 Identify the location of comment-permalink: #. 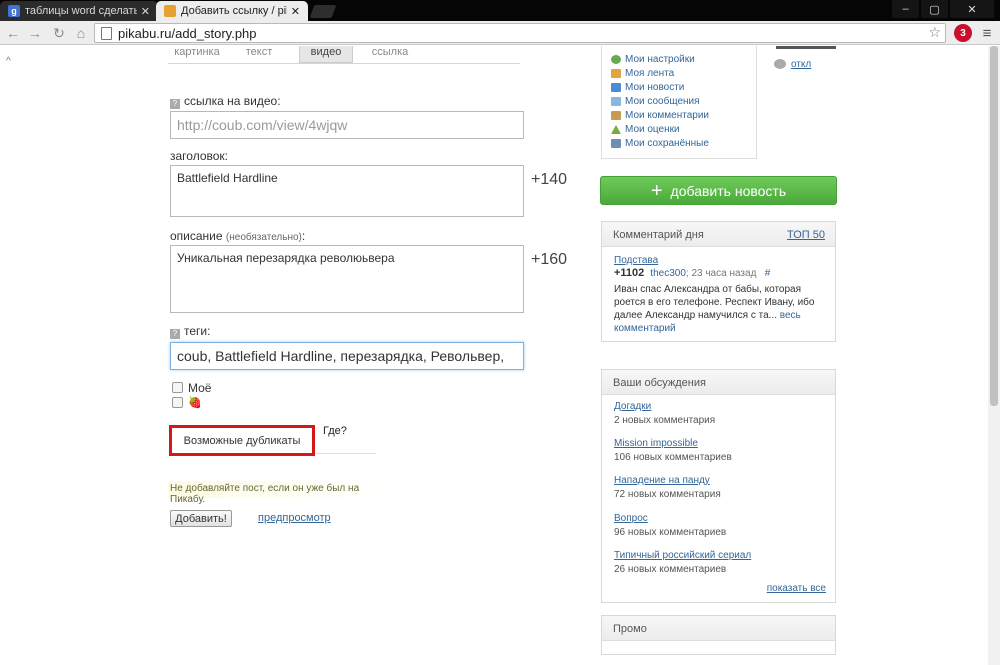
(768, 273).